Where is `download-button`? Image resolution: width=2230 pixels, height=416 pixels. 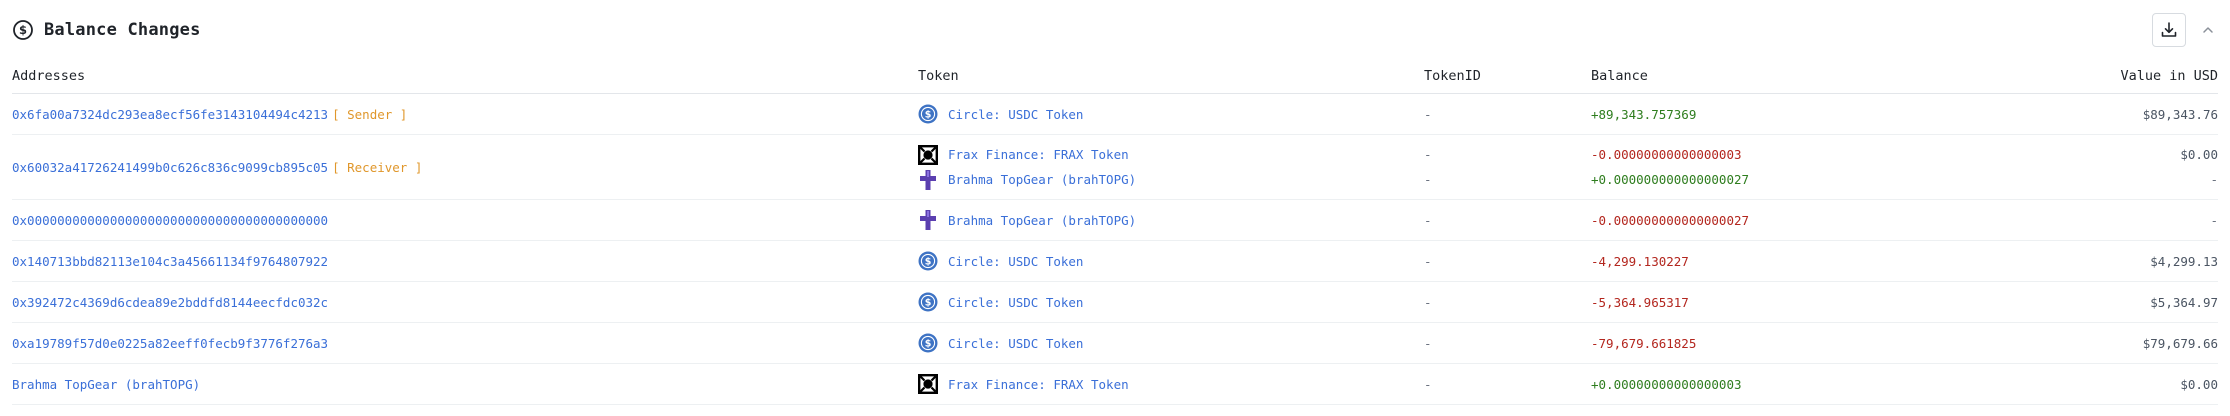
download-button is located at coordinates (2169, 30).